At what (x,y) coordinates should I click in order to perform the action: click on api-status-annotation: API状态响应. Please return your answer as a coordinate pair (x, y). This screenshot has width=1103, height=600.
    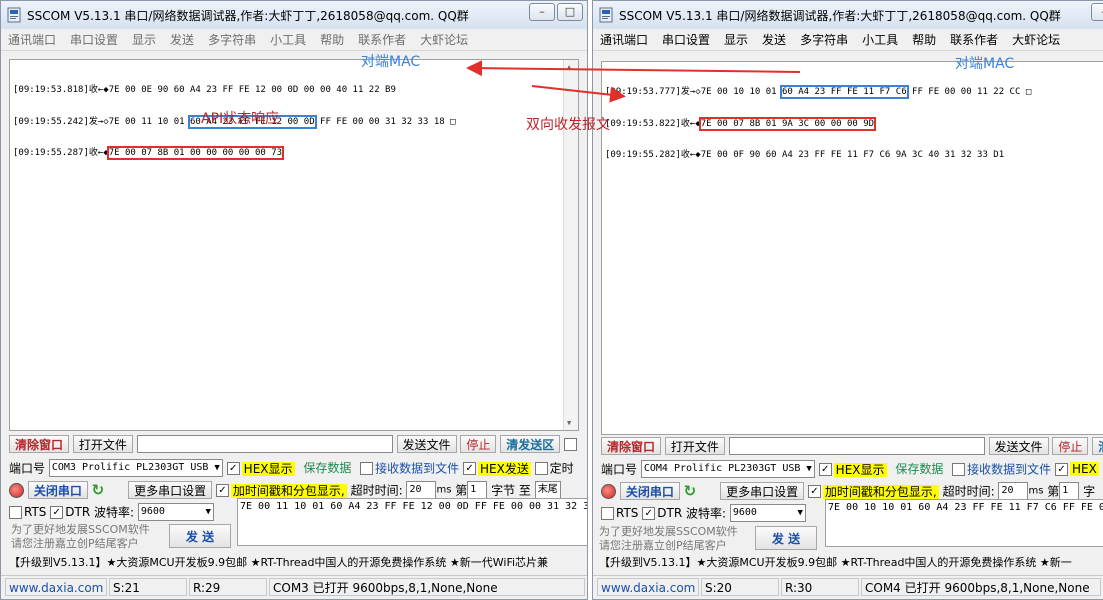
    Looking at the image, I should click on (240, 119).